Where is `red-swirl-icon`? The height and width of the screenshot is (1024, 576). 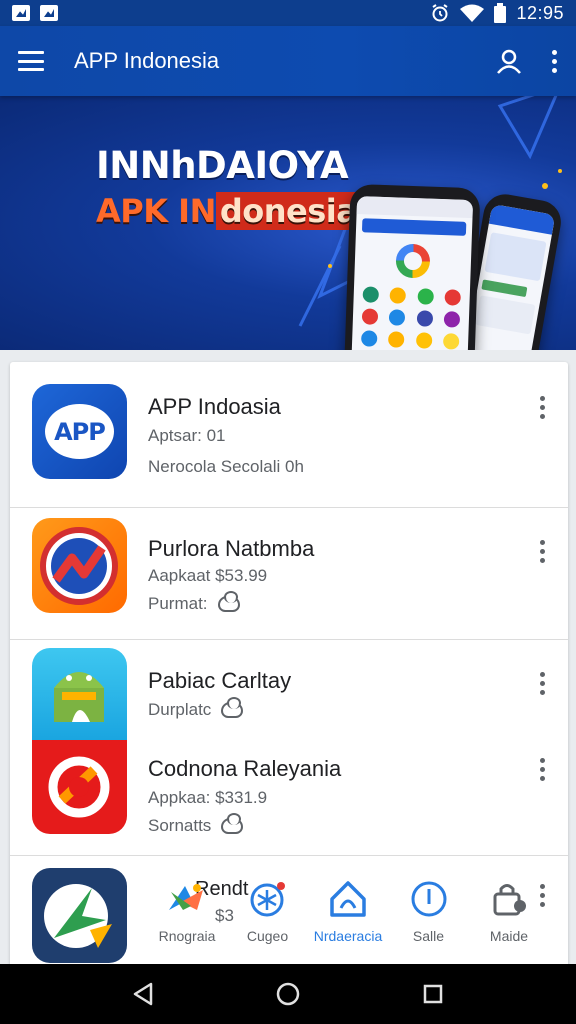 red-swirl-icon is located at coordinates (79, 787).